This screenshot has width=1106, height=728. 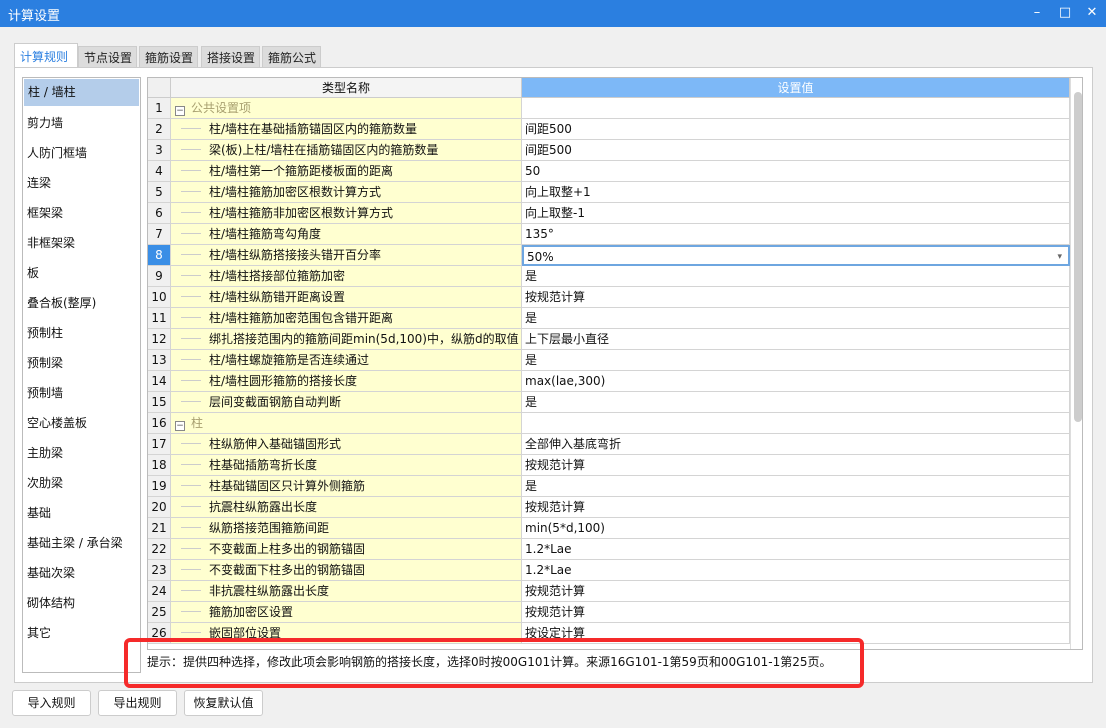 I want to click on sidebar-item: 预制柱, so click(x=81, y=333).